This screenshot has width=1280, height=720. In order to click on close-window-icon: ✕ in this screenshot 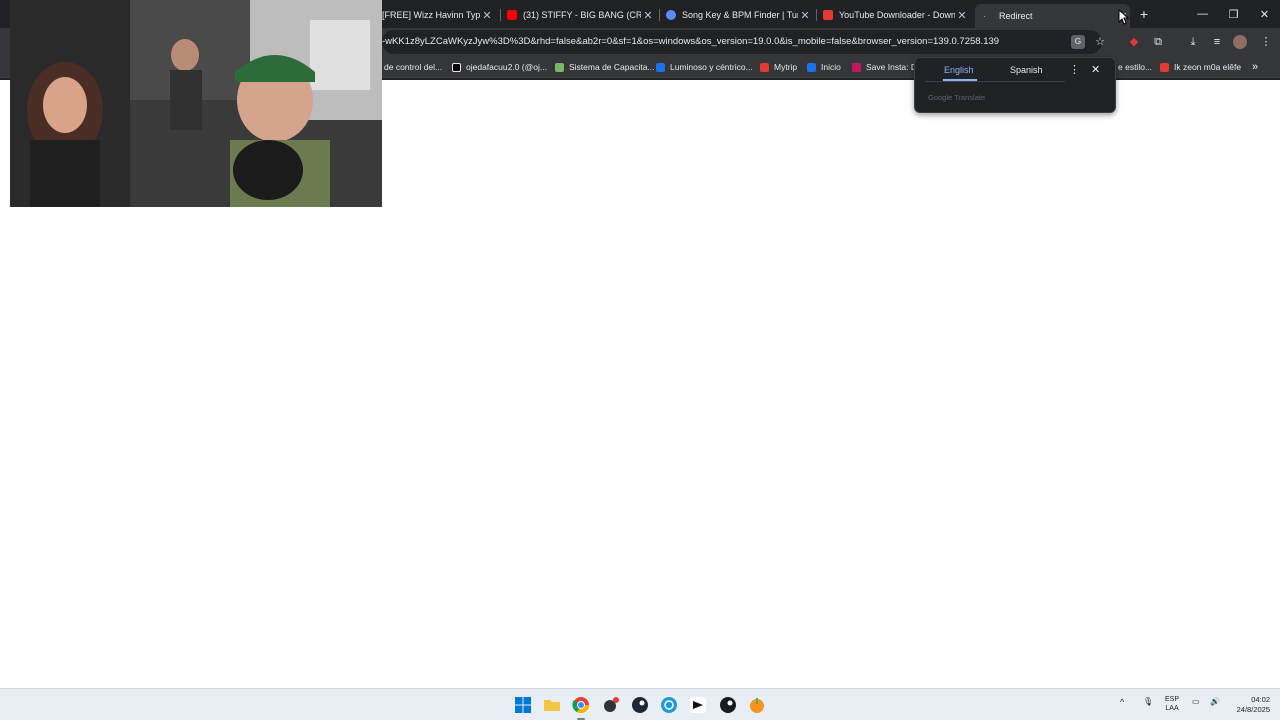, I will do `click(1264, 14)`.